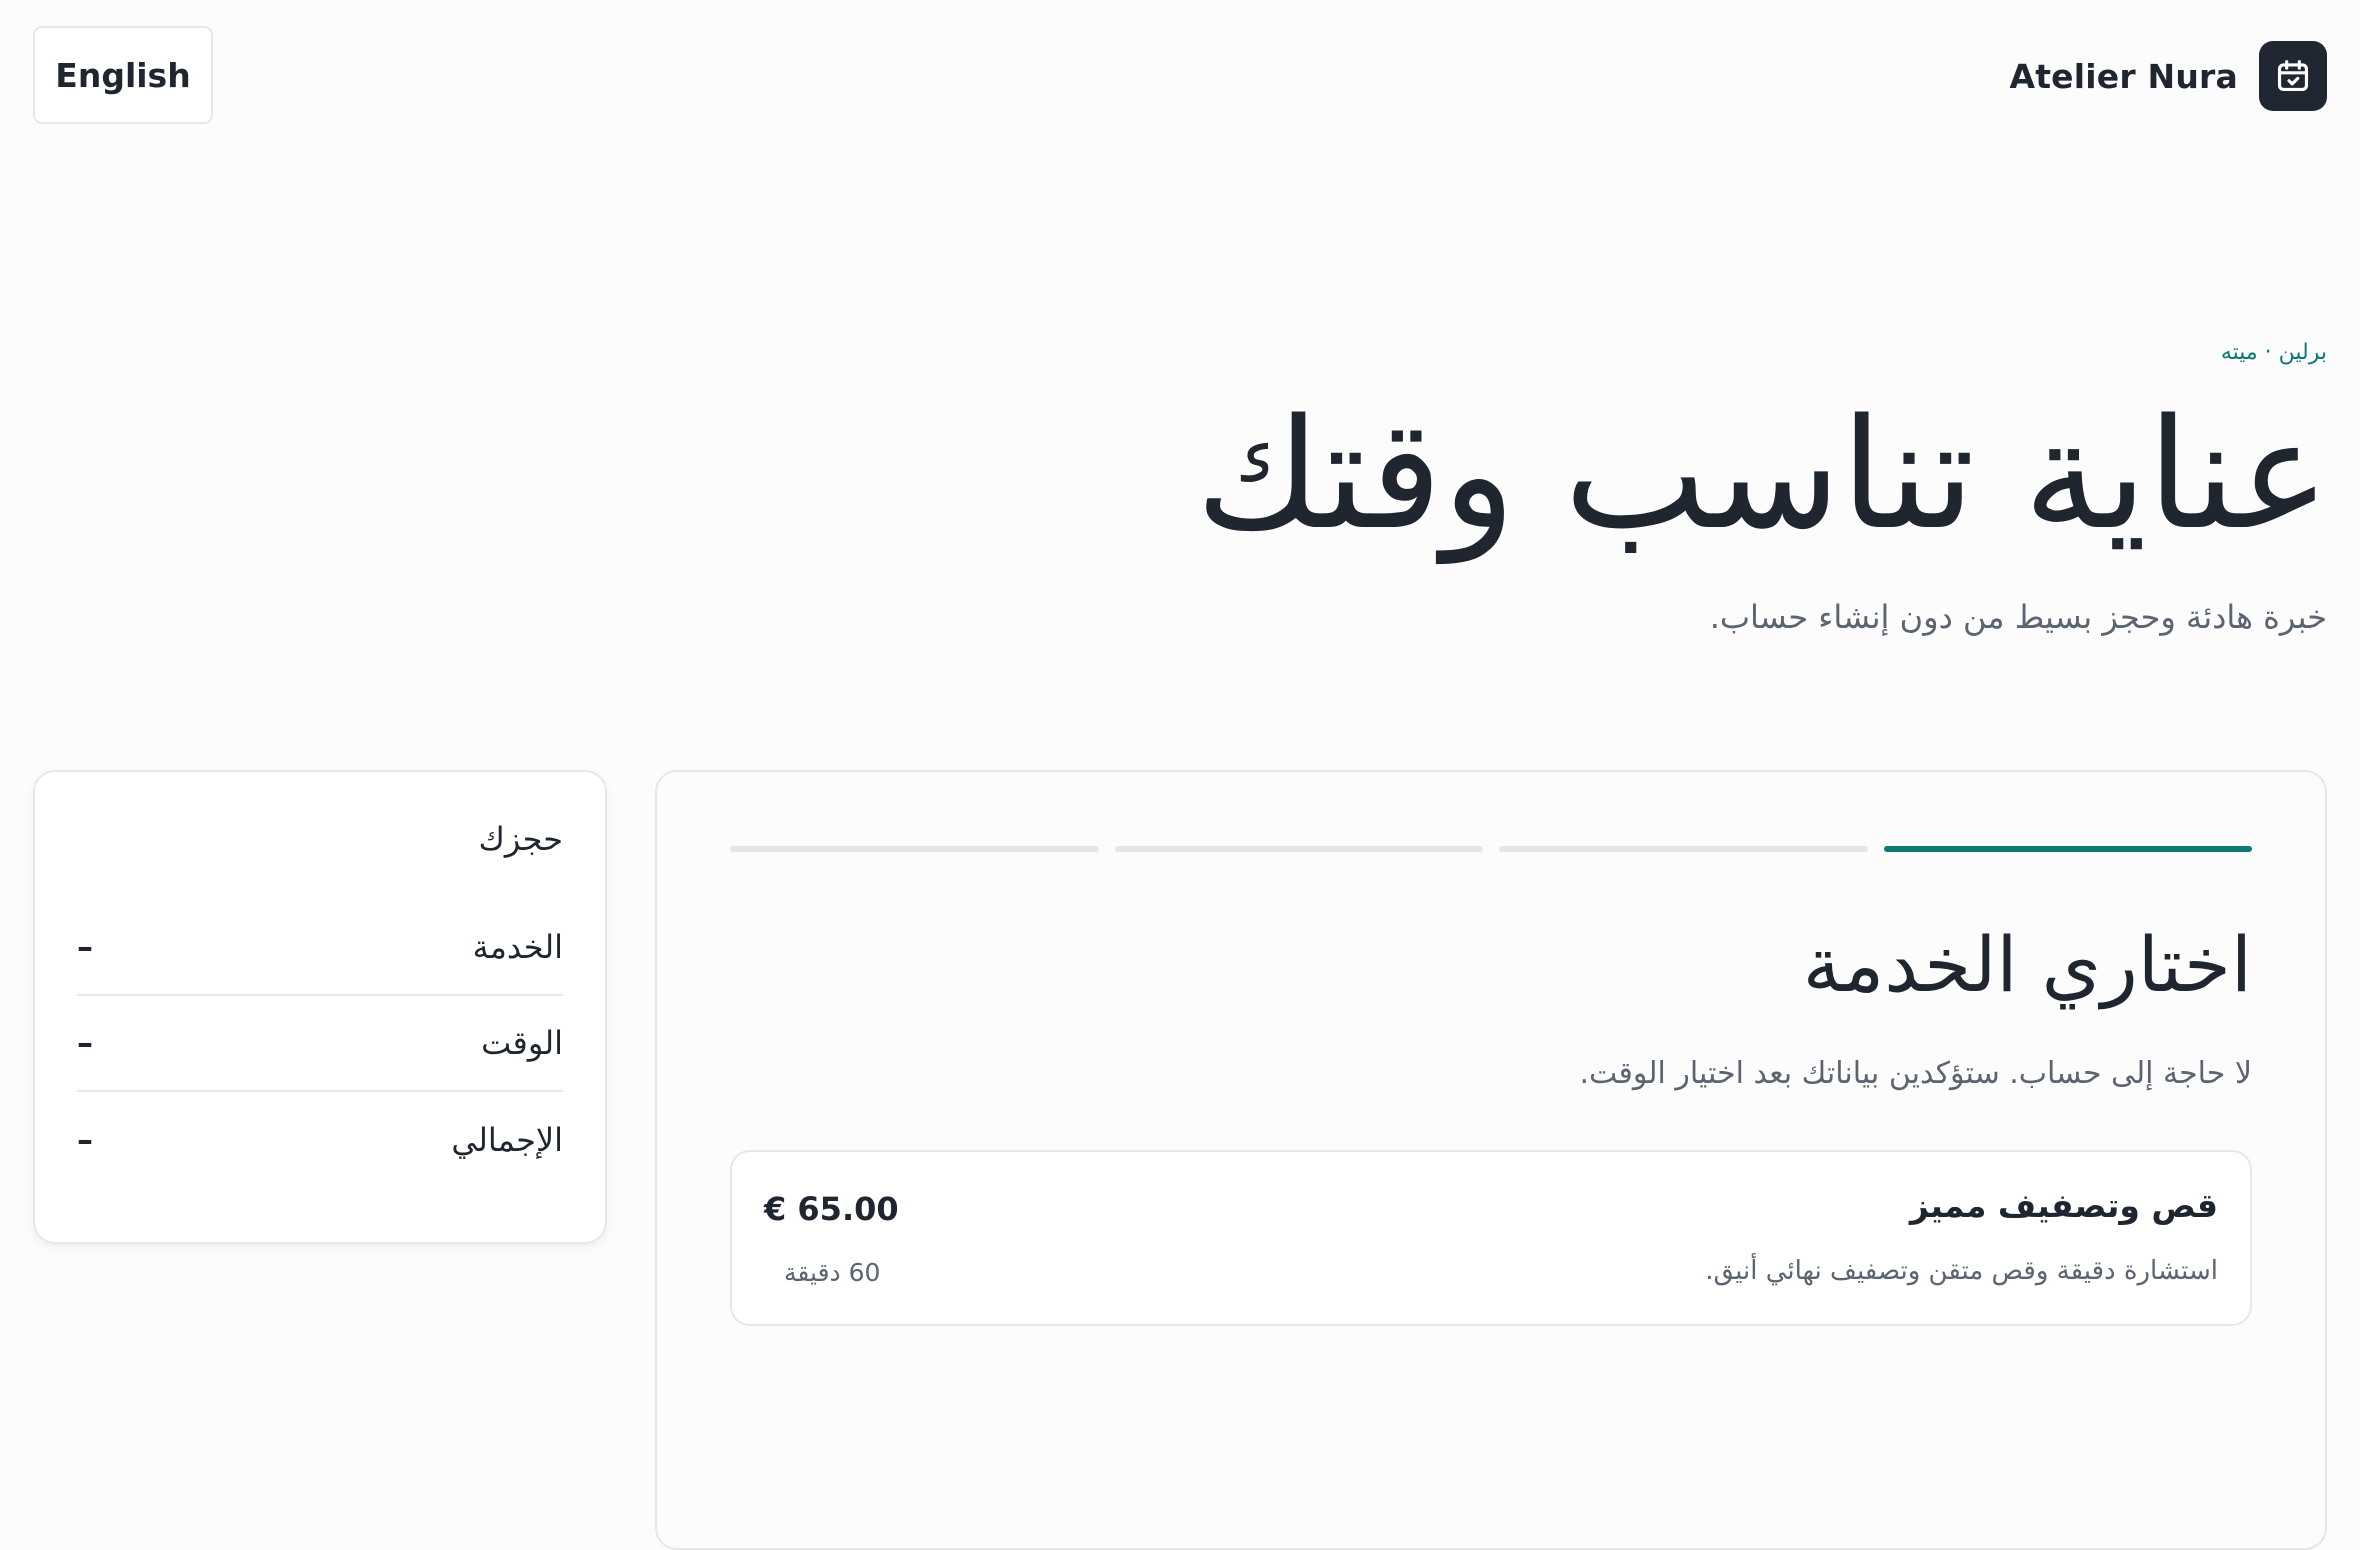 The height and width of the screenshot is (1550, 2360). Describe the element at coordinates (507, 1140) in the screenshot. I see `summary-label: الإجمالي` at that location.